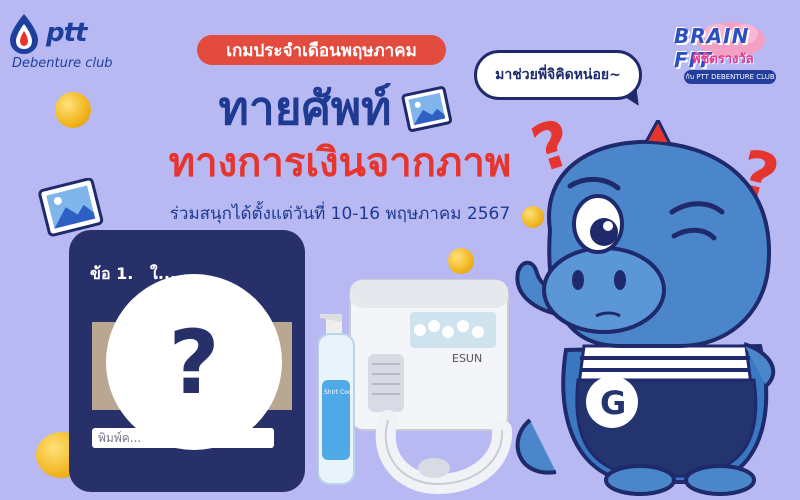 This screenshot has width=800, height=500. I want to click on ptt-drop-icon, so click(24, 34).